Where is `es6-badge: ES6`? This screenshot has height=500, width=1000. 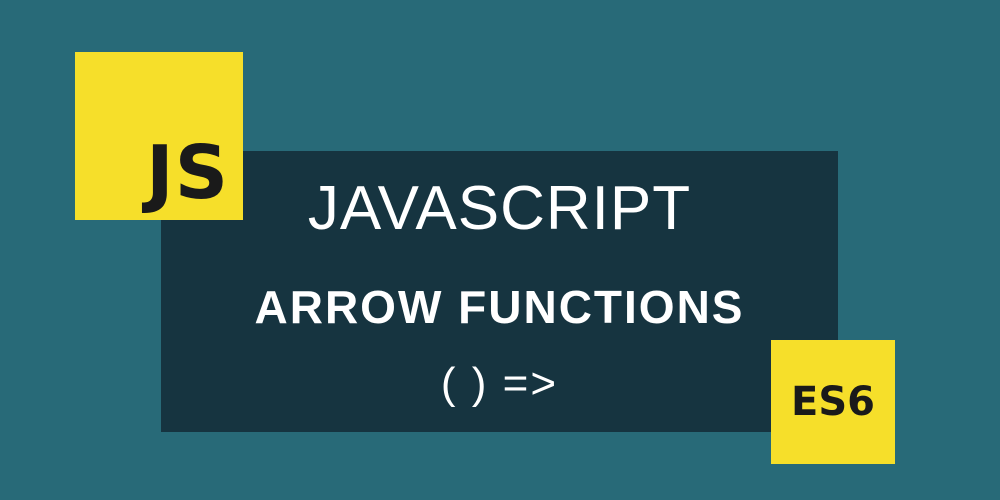 es6-badge: ES6 is located at coordinates (833, 402).